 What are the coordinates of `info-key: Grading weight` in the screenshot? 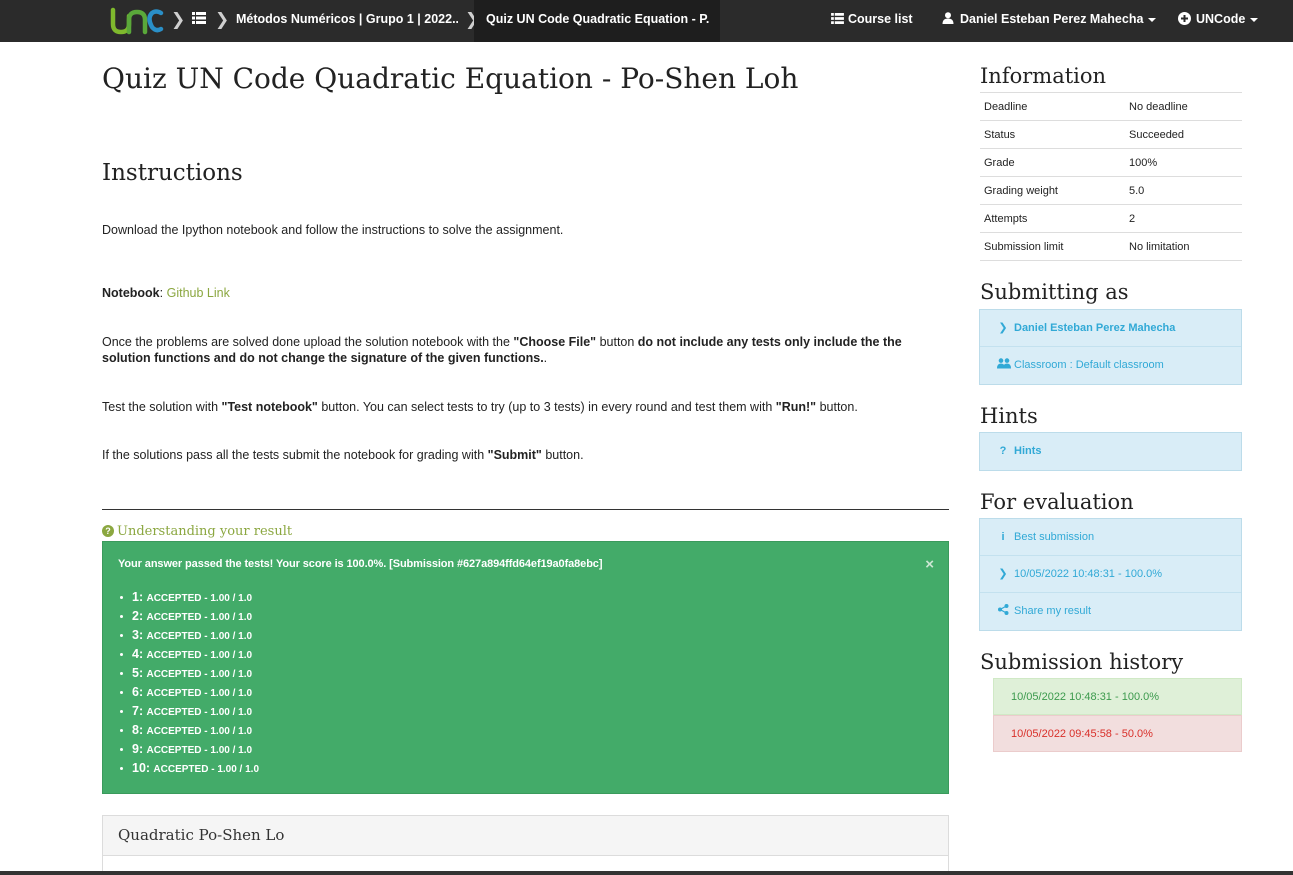 It's located at (1052, 190).